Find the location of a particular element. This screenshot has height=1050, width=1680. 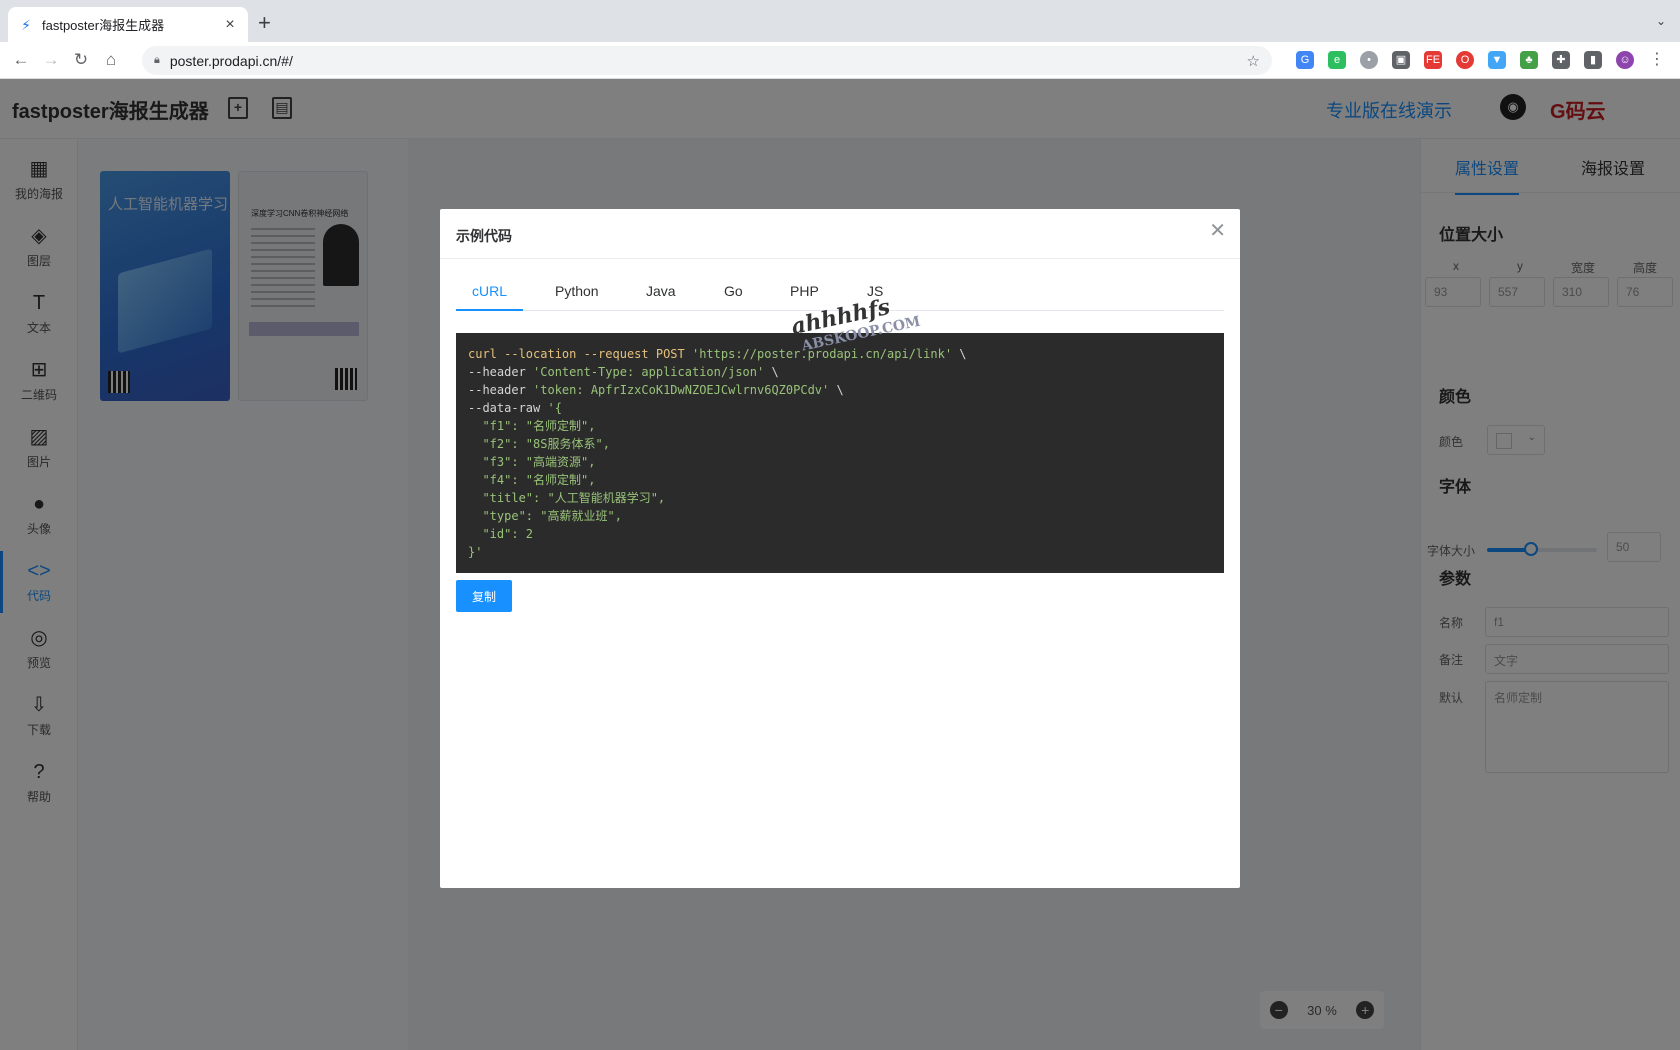

code-text: "type": "高薪就业班", is located at coordinates (545, 516).